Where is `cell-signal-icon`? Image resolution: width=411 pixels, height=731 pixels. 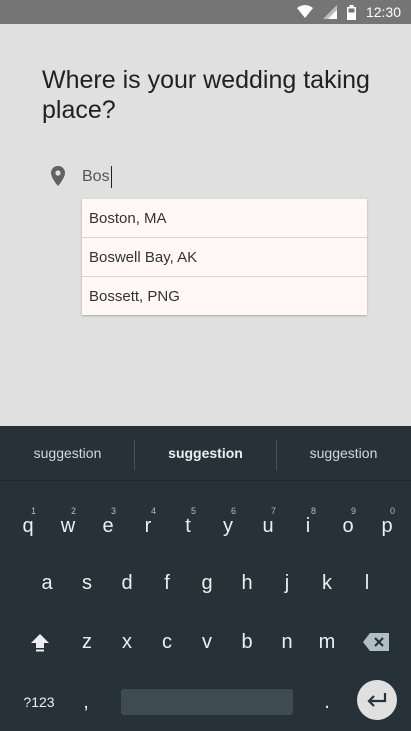 cell-signal-icon is located at coordinates (329, 12).